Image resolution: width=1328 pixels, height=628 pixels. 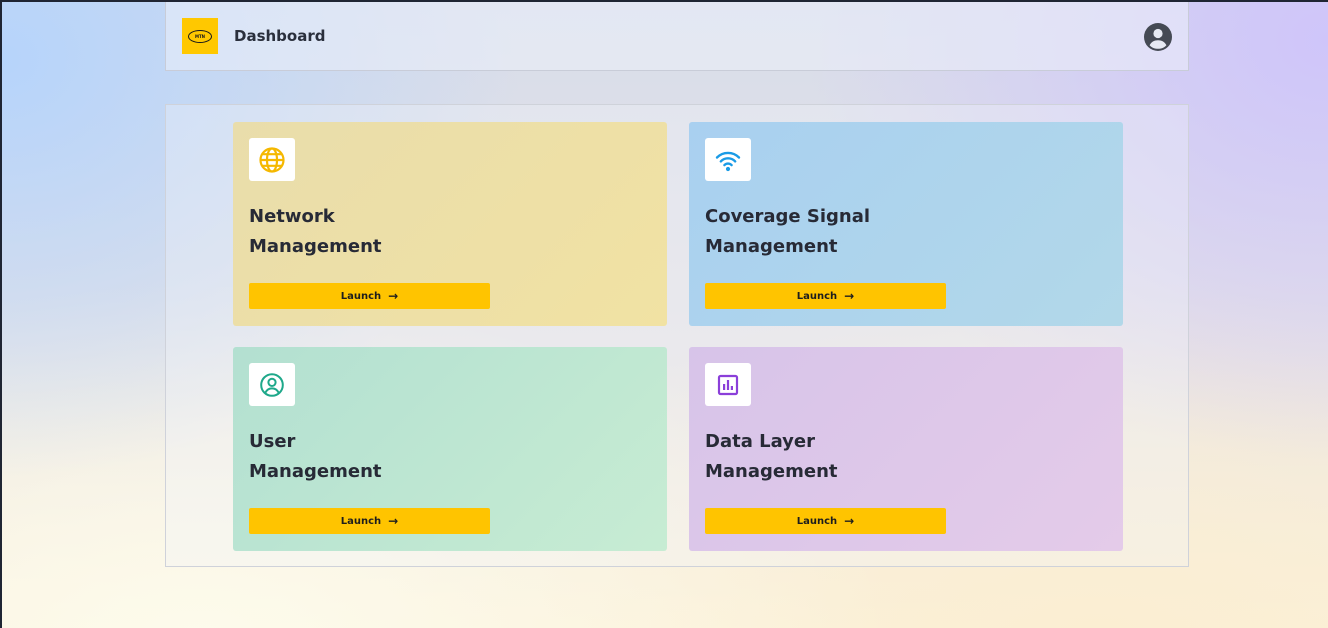 I want to click on globe-icon, so click(x=272, y=159).